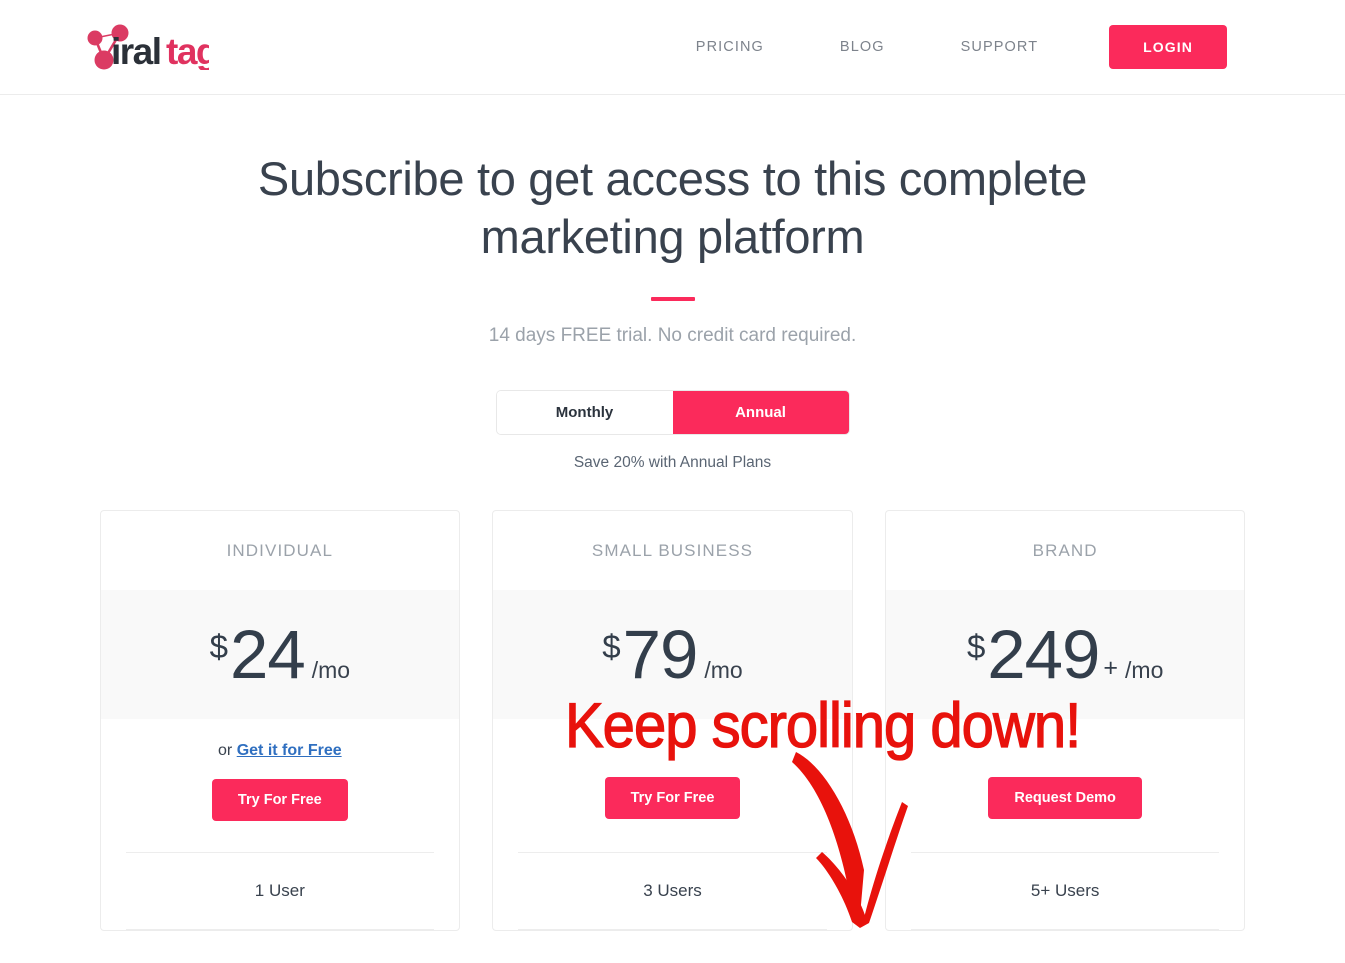 The width and height of the screenshot is (1345, 963). What do you see at coordinates (672, 550) in the screenshot?
I see `plan-name: SMALL BUSINESS` at bounding box center [672, 550].